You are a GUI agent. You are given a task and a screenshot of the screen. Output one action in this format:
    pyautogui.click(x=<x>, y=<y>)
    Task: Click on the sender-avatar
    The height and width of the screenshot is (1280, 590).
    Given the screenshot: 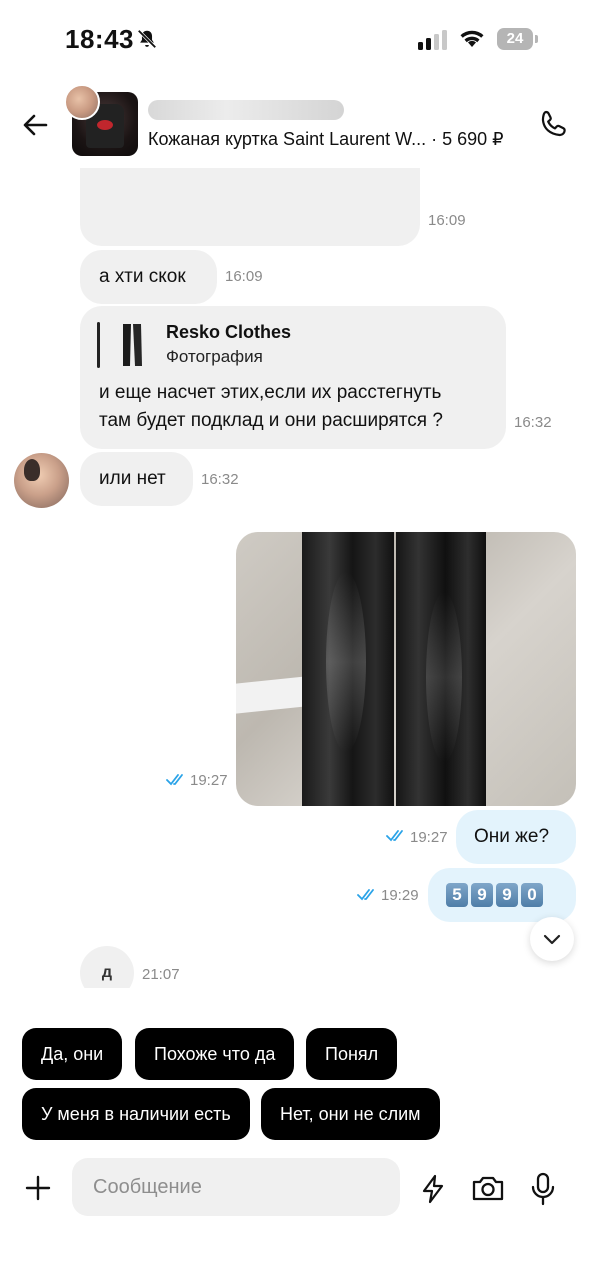 What is the action you would take?
    pyautogui.click(x=41, y=480)
    